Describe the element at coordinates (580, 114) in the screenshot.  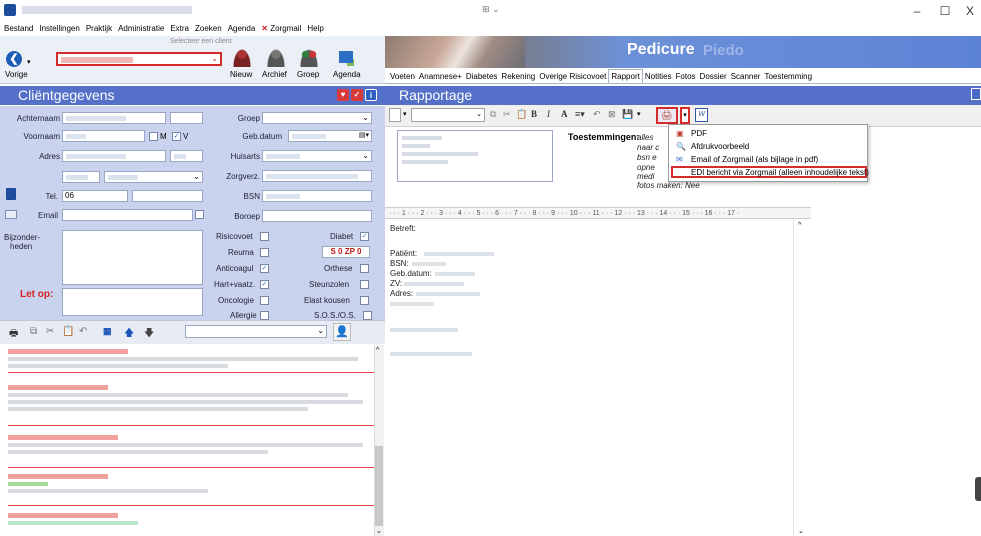
I see `align-icon: ≡▾` at that location.